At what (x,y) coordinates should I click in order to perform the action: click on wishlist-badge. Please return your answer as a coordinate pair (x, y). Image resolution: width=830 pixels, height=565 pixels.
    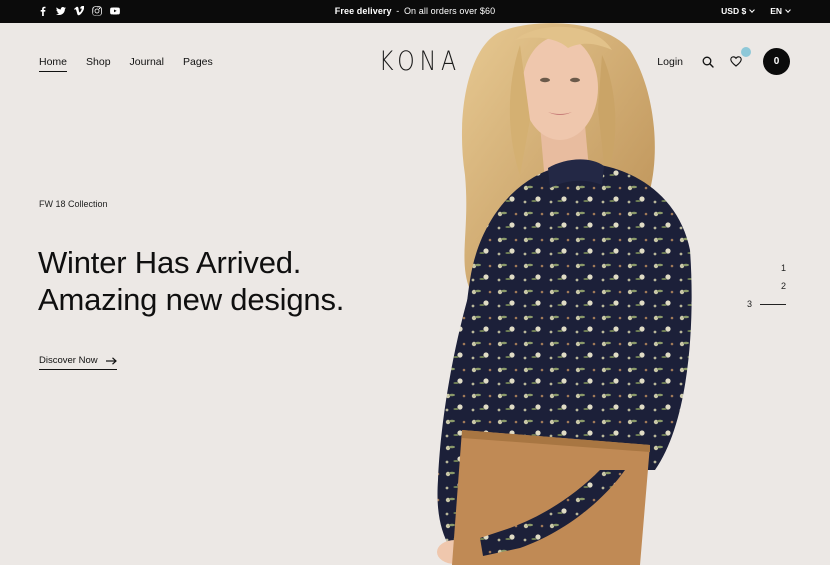
    Looking at the image, I should click on (746, 51).